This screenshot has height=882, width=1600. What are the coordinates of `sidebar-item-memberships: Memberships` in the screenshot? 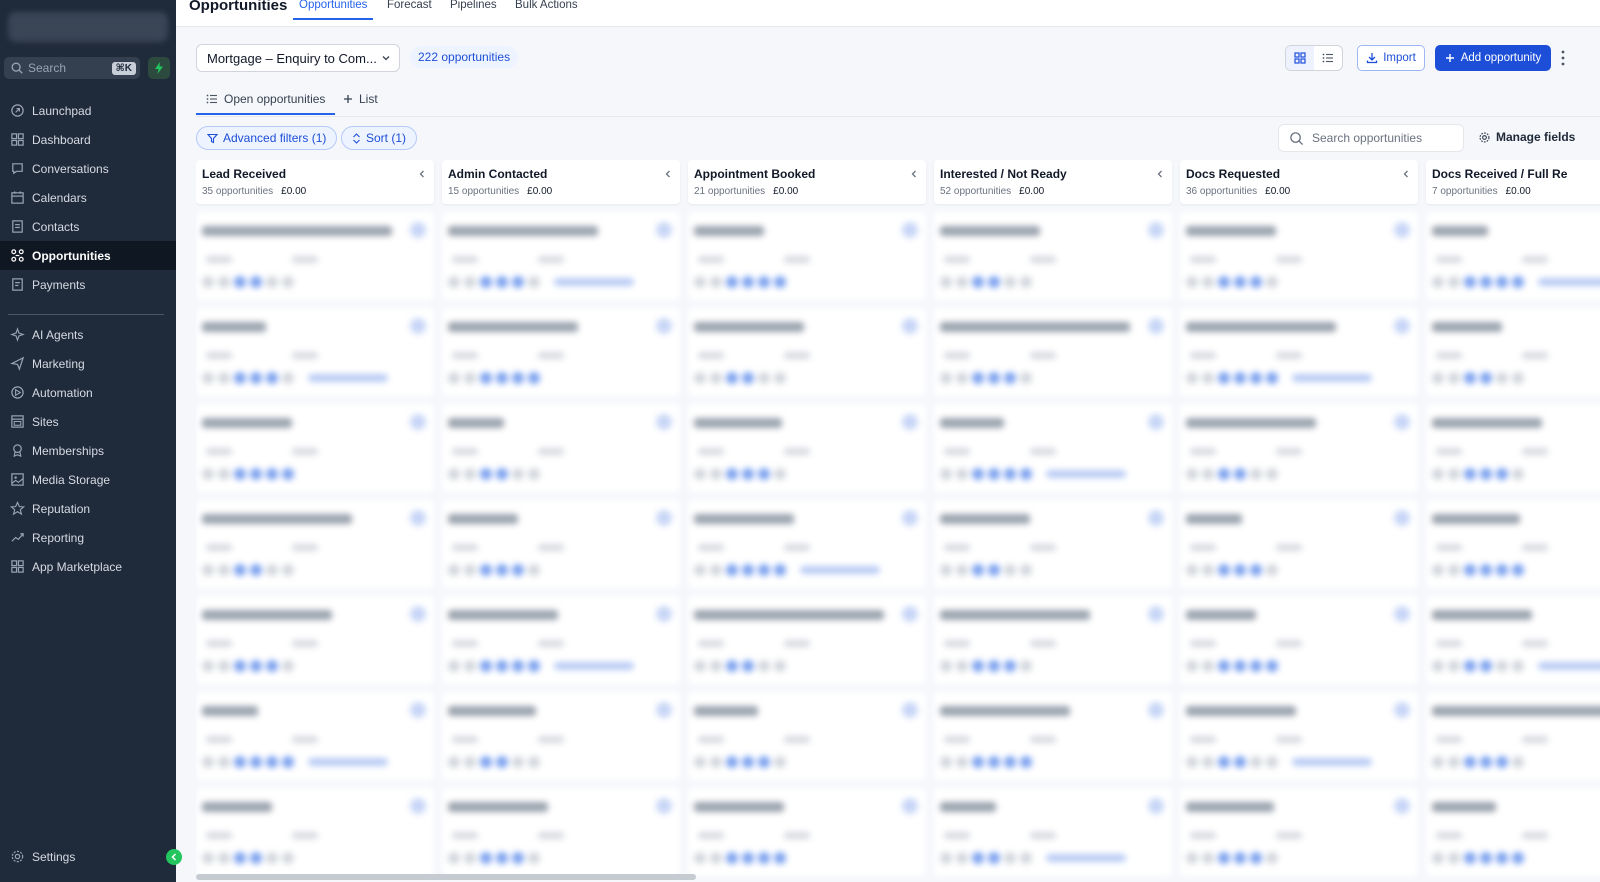 It's located at (88, 450).